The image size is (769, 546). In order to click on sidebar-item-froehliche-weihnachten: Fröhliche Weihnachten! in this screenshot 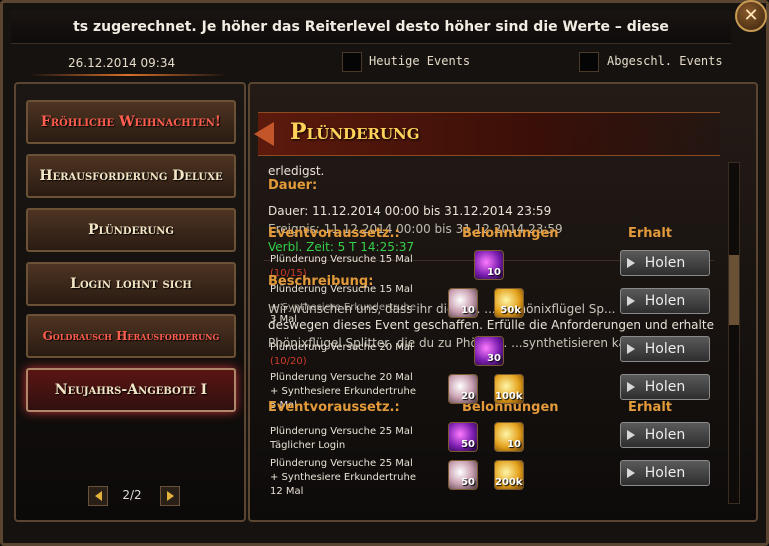, I will do `click(131, 122)`.